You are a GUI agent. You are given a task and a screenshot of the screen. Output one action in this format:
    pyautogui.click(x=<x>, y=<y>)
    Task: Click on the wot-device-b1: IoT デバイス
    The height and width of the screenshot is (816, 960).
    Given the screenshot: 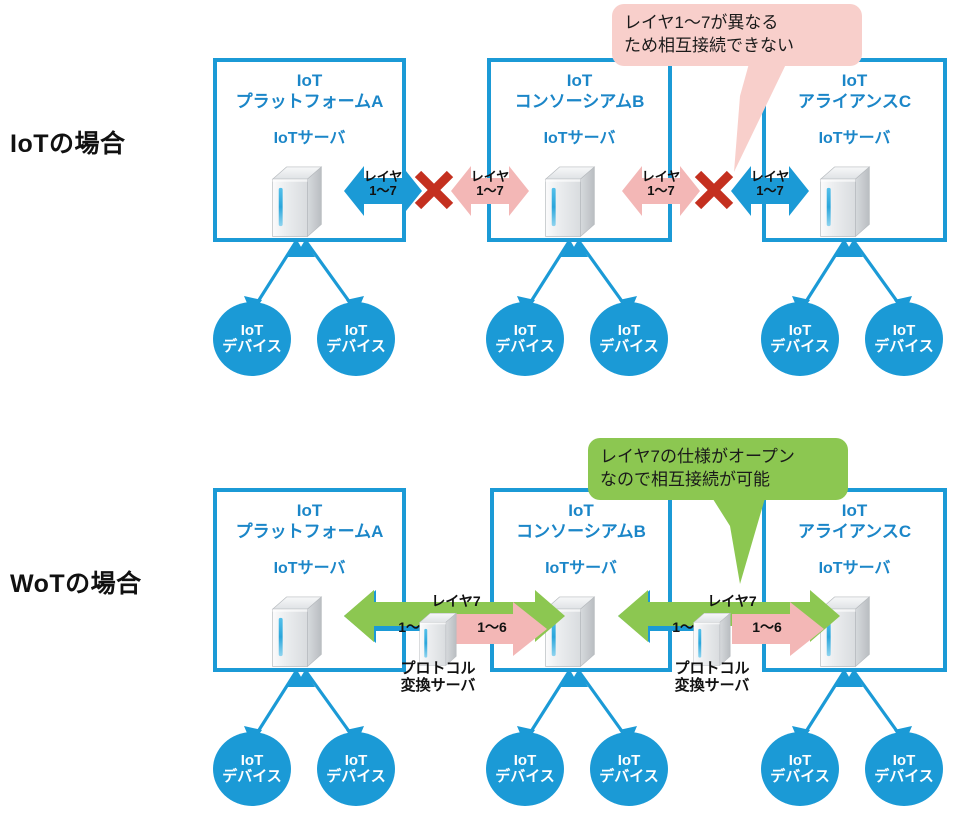 What is the action you would take?
    pyautogui.click(x=525, y=769)
    